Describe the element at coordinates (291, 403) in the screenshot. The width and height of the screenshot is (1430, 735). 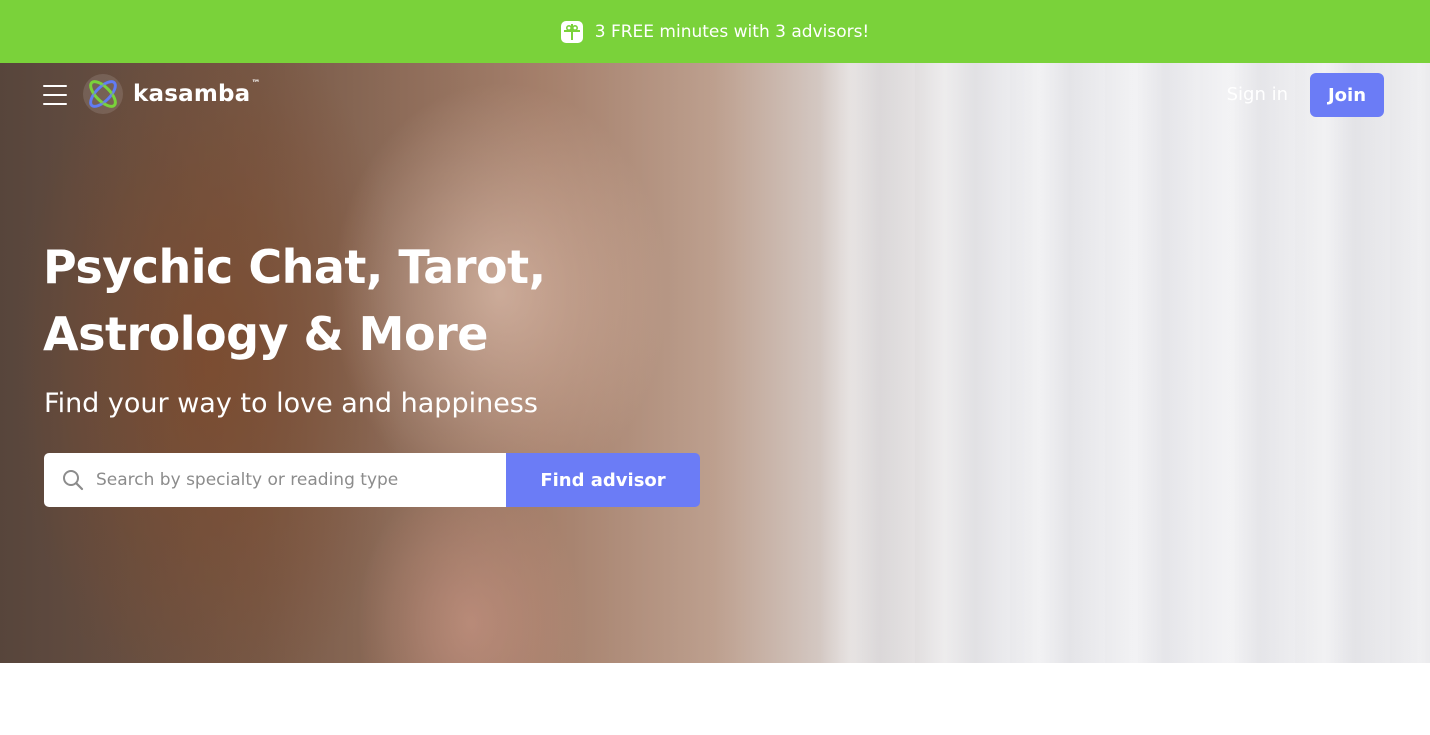
I see `hero-subheadline: Find your way to love and happiness` at that location.